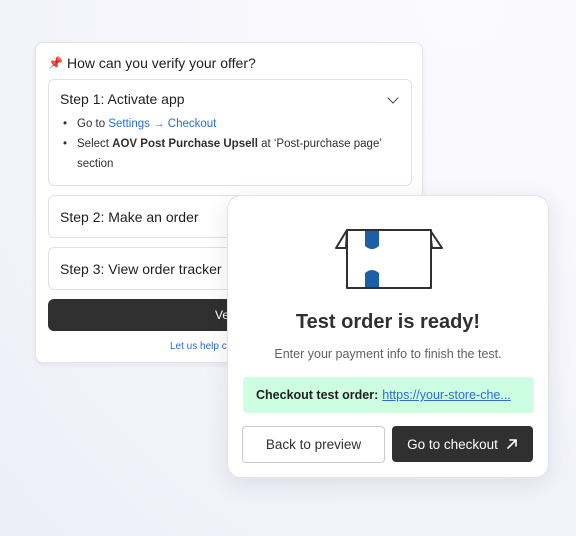  I want to click on step-1-title: Step 1: Activate app, so click(122, 99).